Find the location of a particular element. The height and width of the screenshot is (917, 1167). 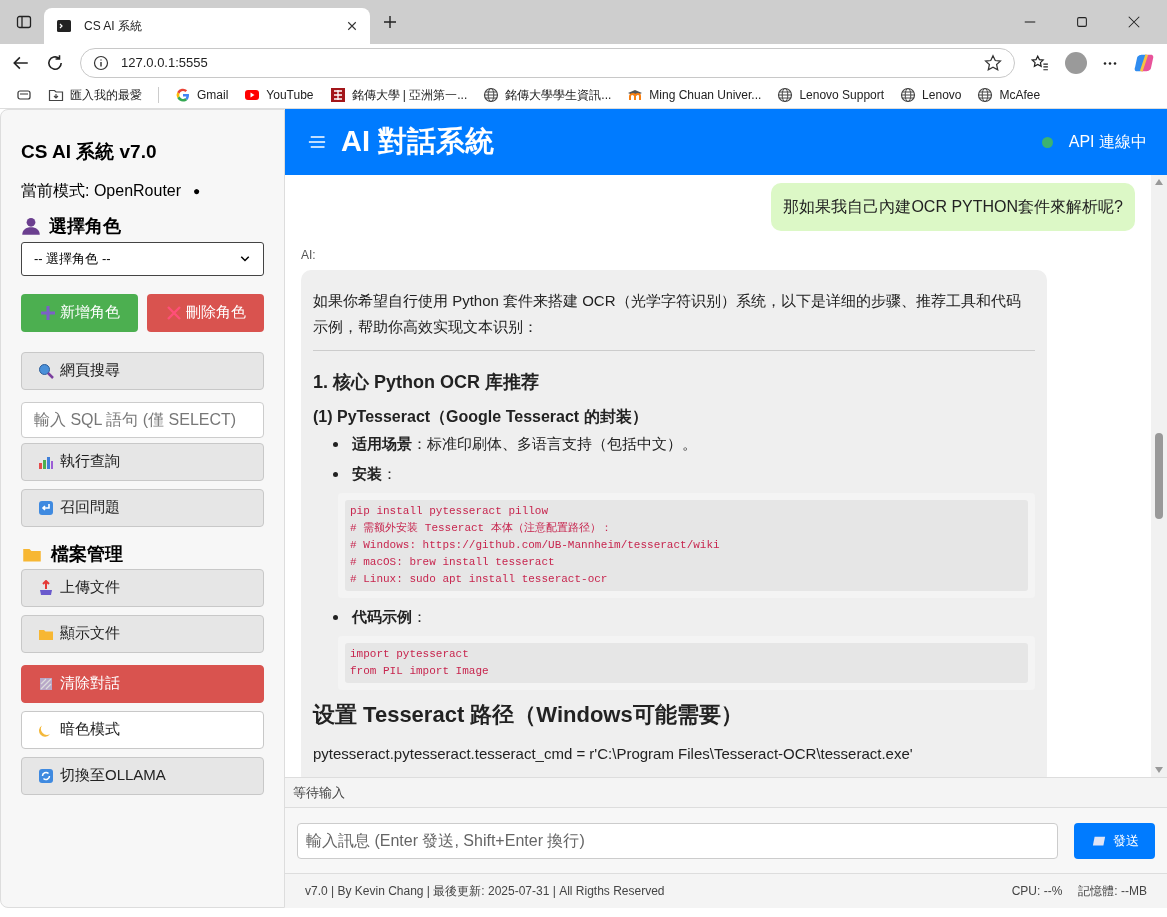

star-icon is located at coordinates (993, 63).